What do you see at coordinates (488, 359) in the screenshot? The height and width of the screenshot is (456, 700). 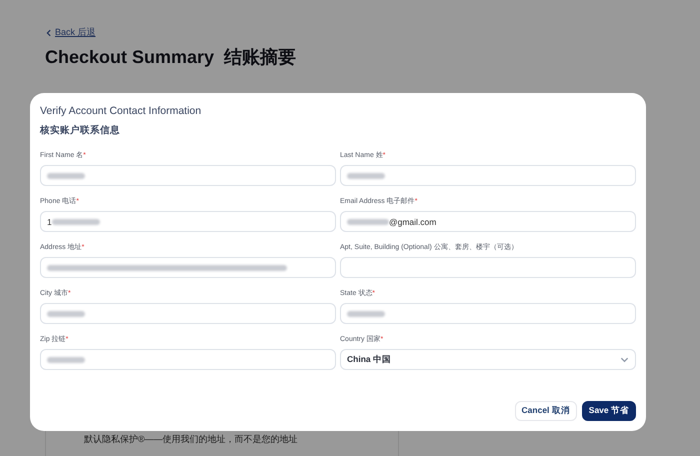 I see `country-dropdown: China 中国` at bounding box center [488, 359].